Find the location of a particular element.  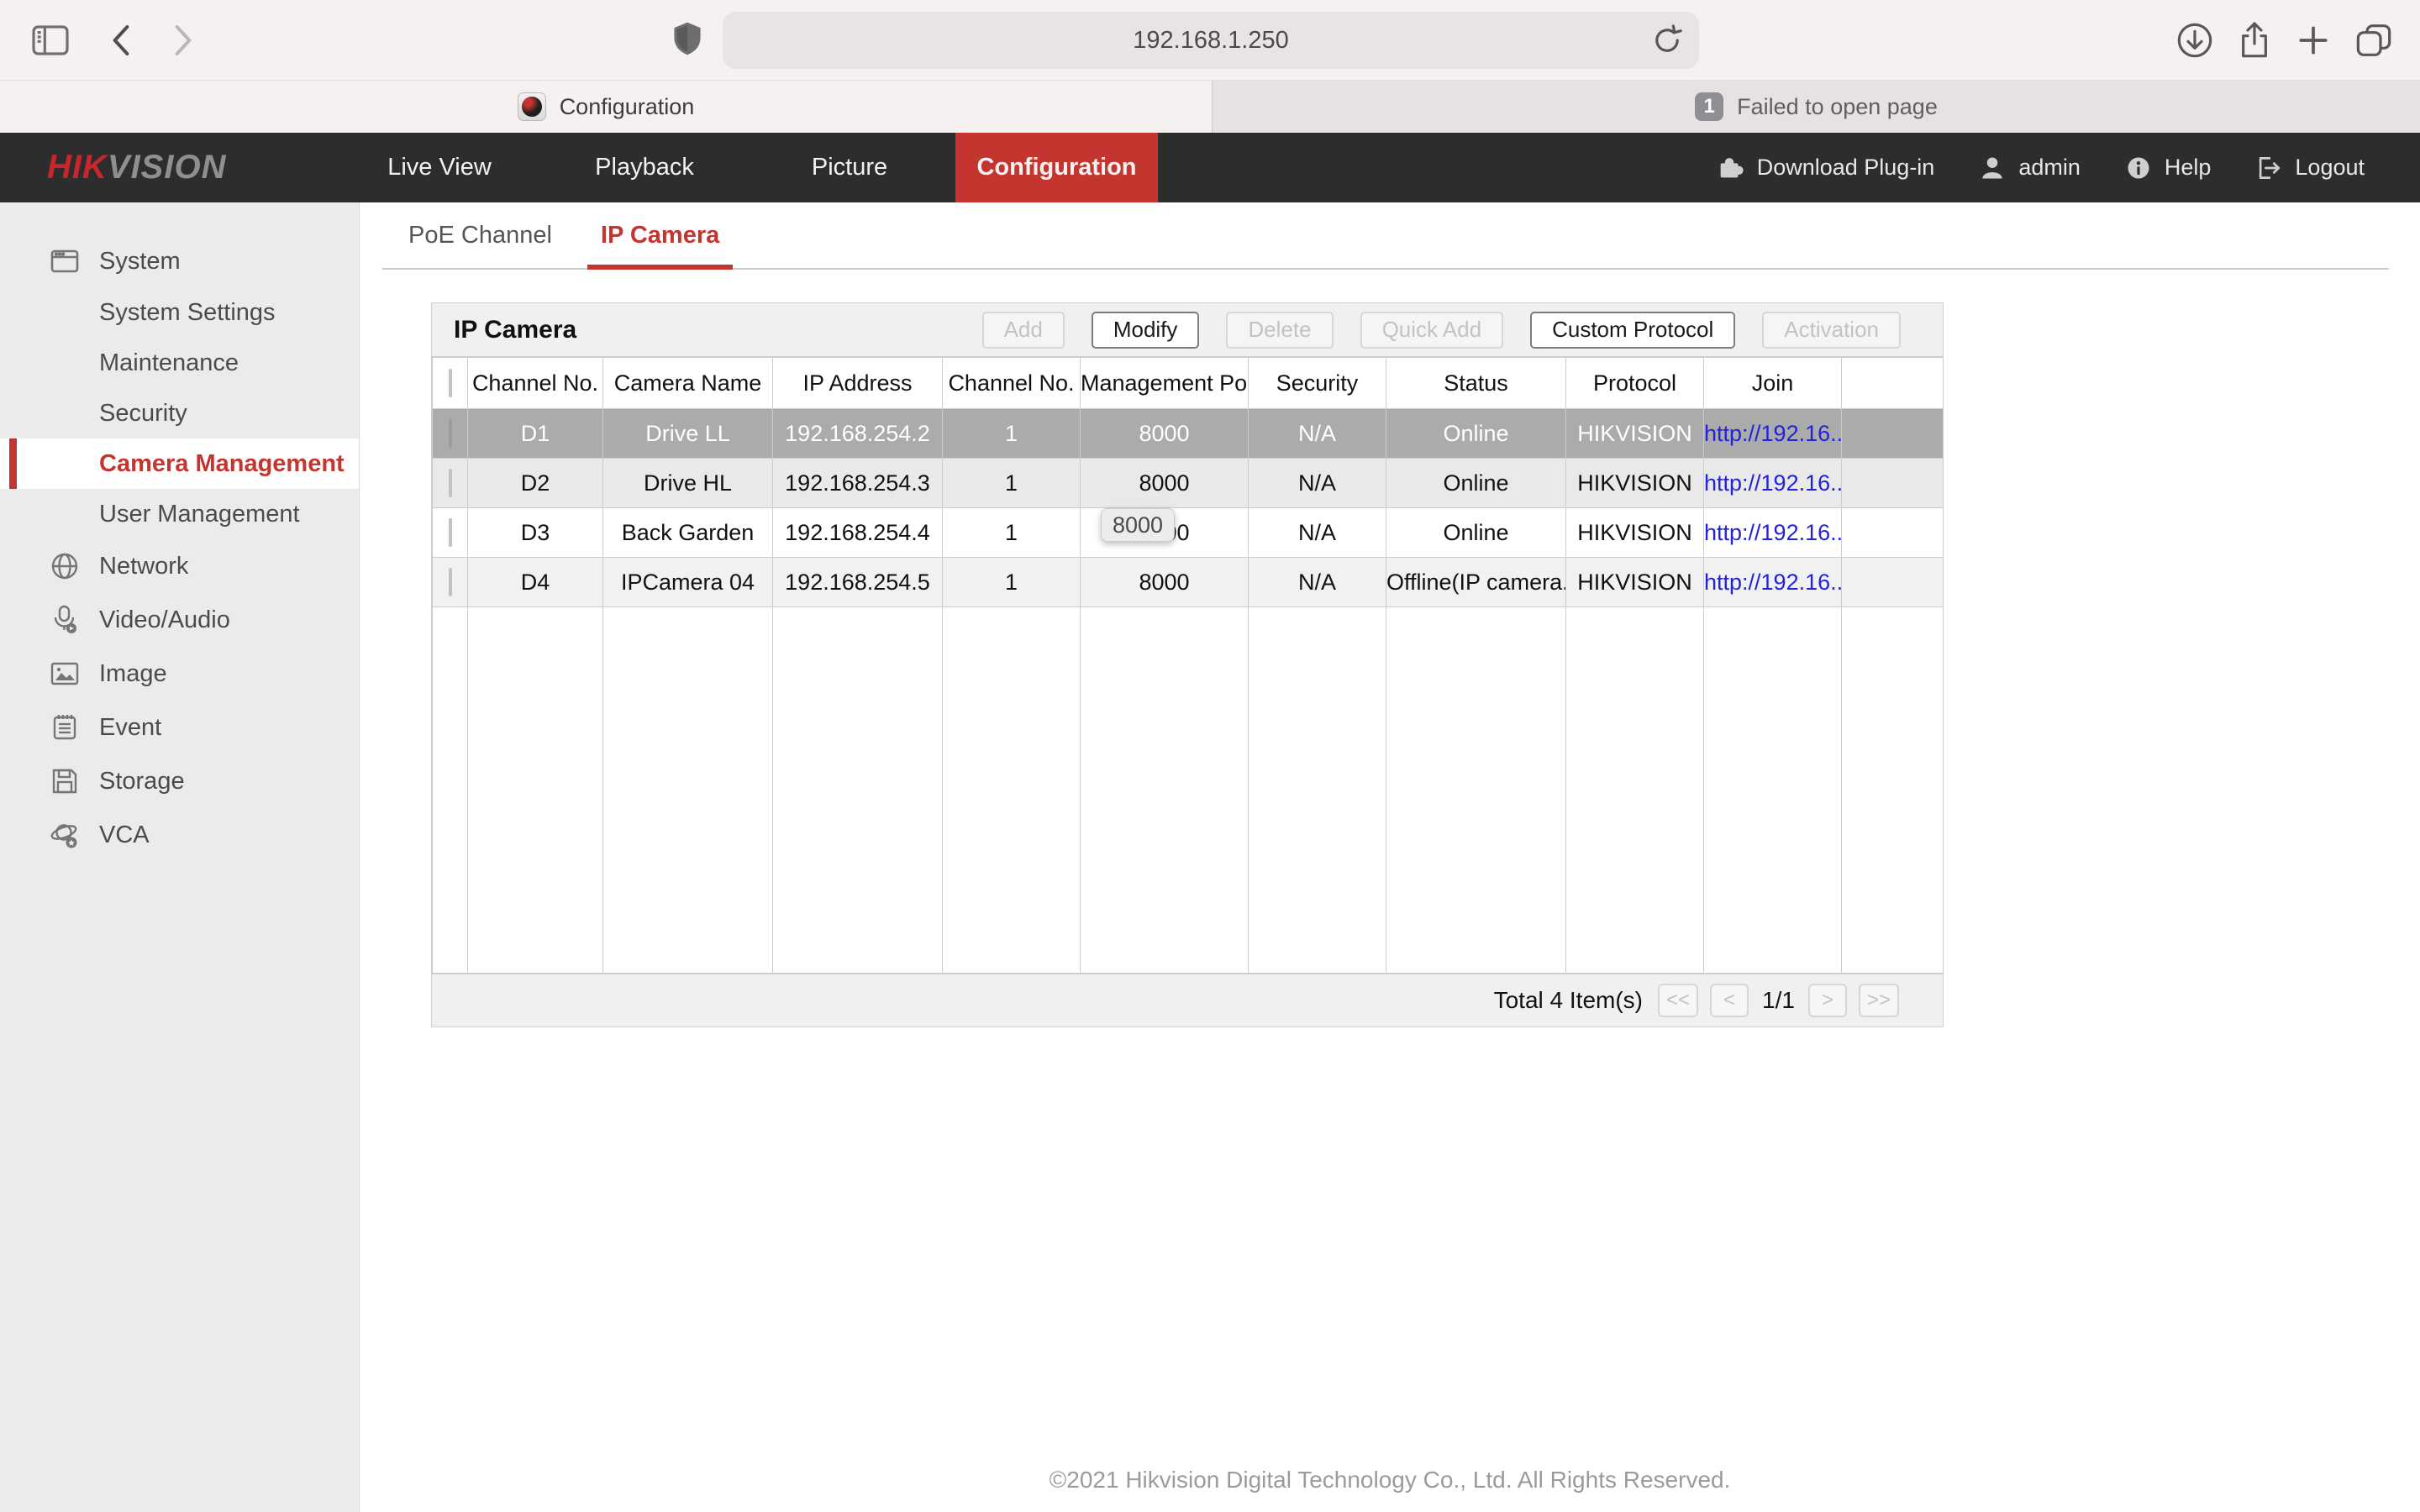

sidebar-toggle-icon is located at coordinates (51, 40).